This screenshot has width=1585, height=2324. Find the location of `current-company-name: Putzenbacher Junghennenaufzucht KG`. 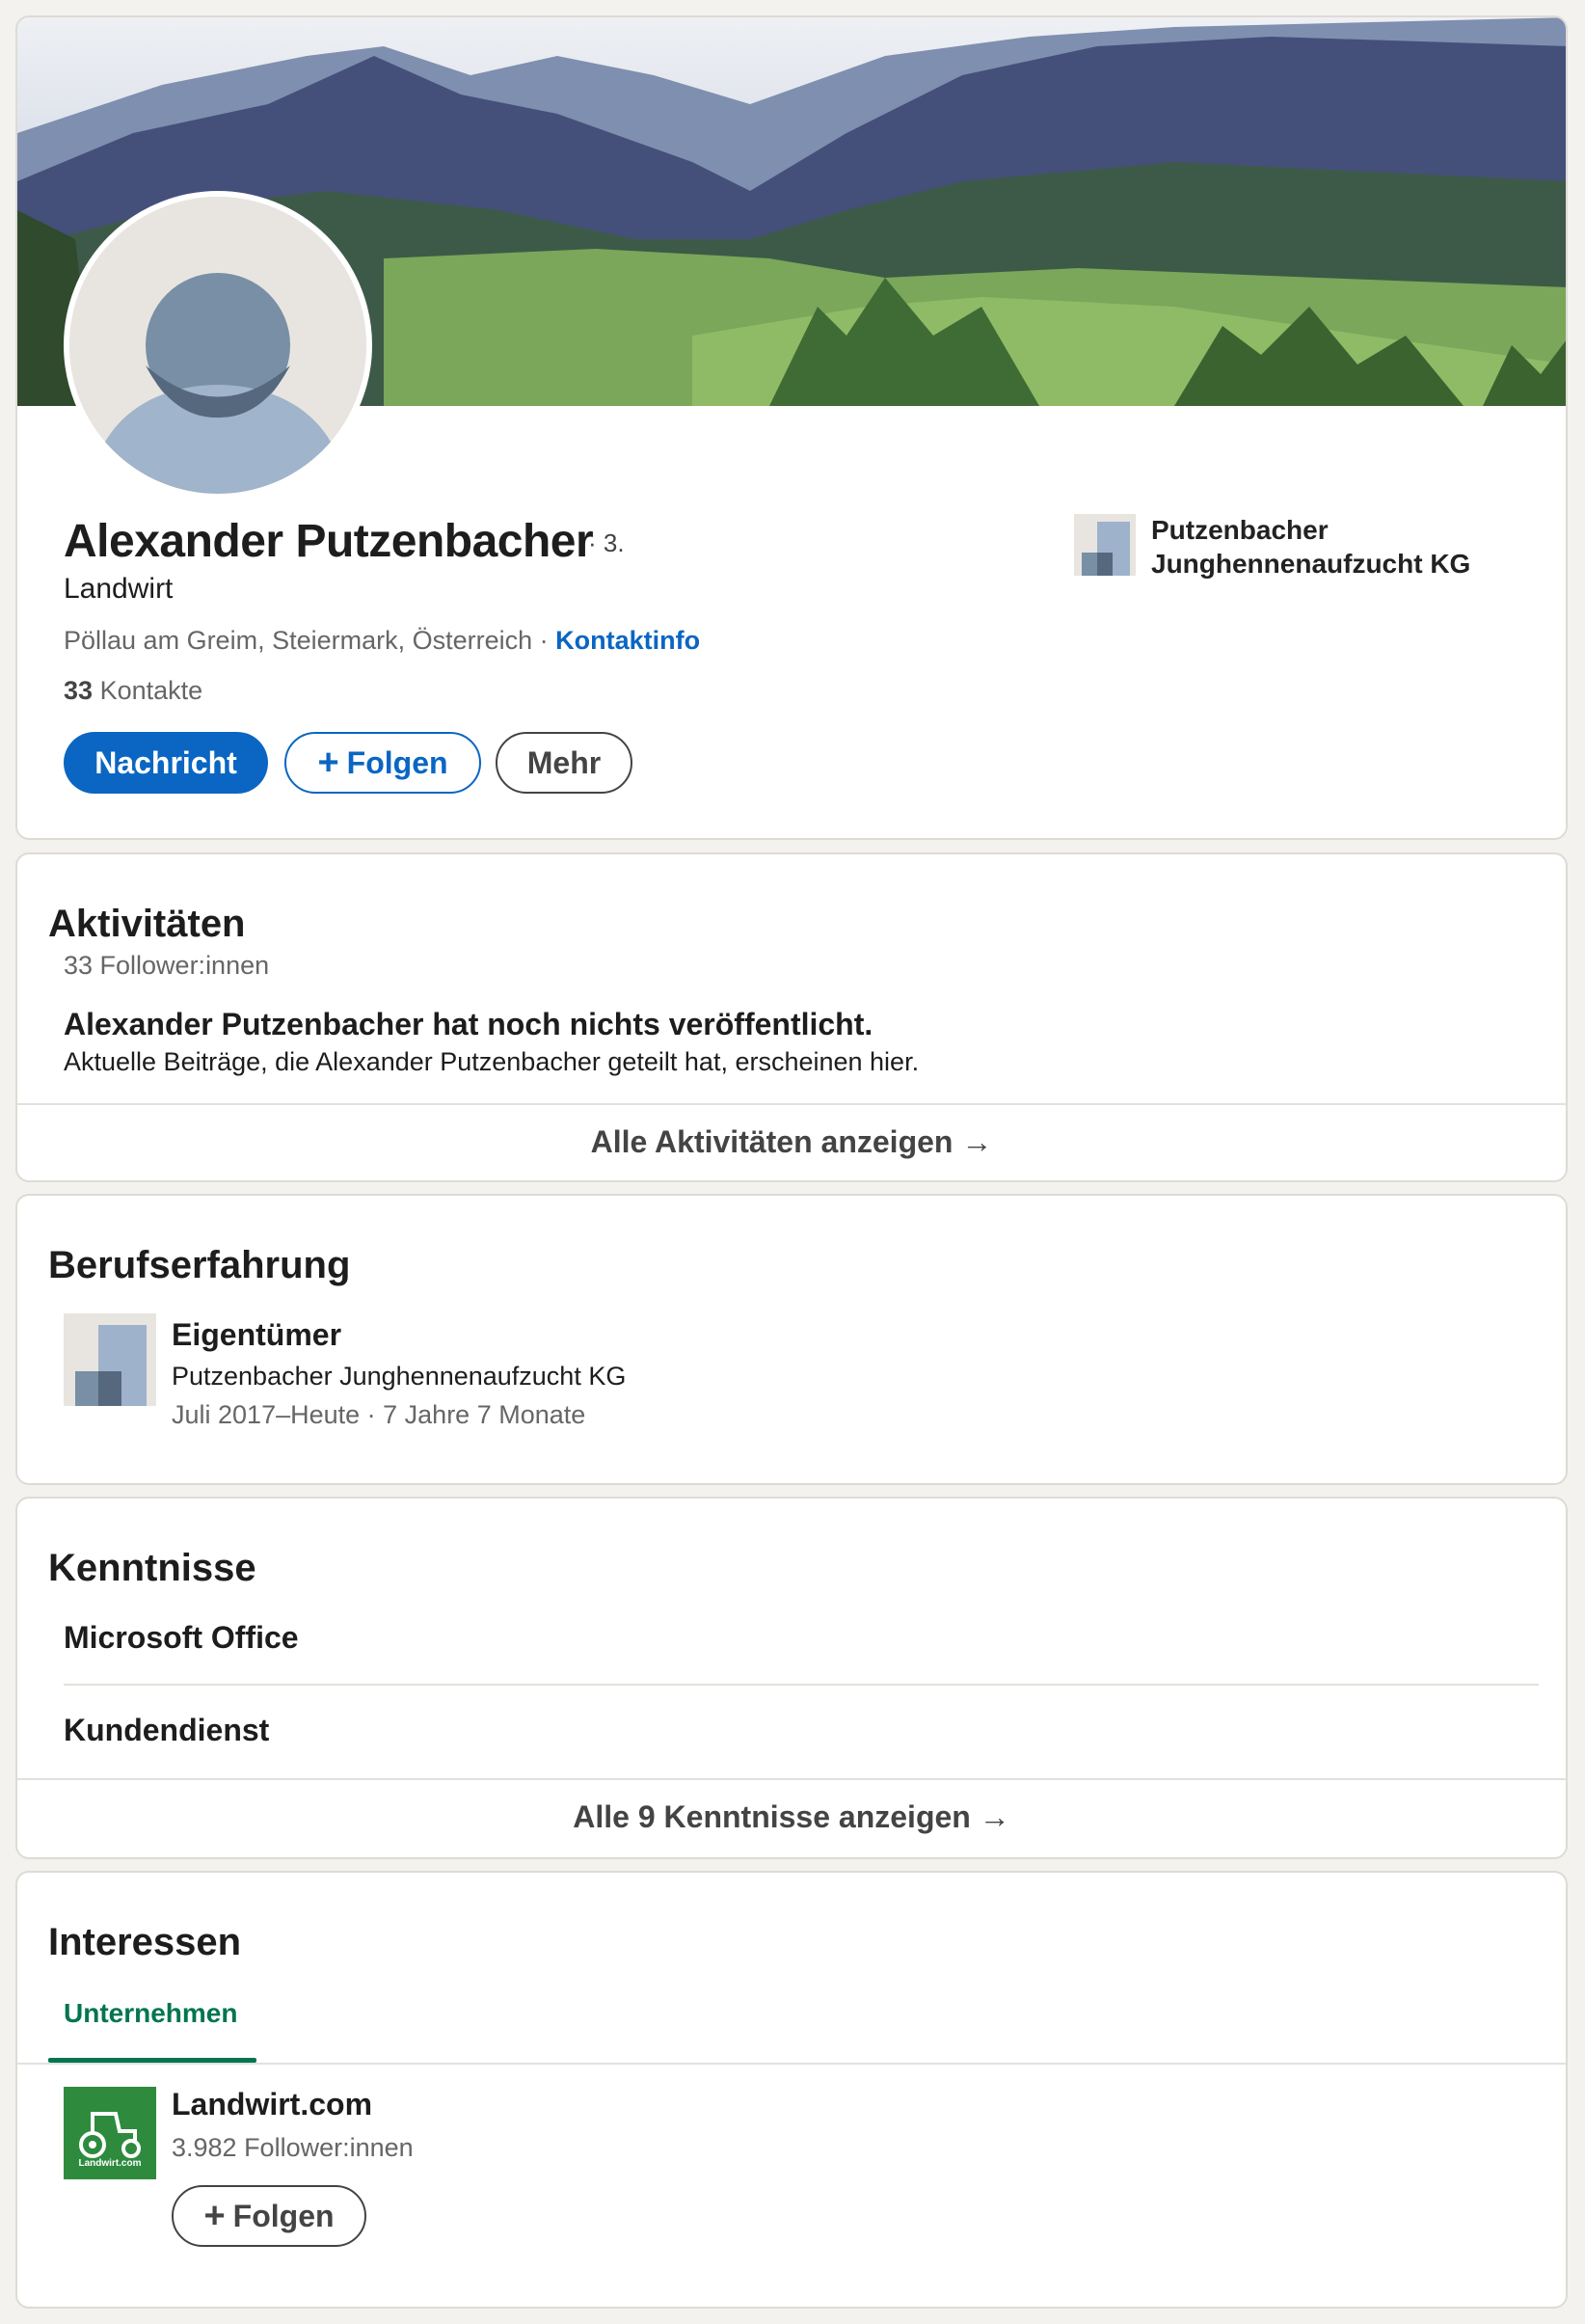

current-company-name: Putzenbacher Junghennenaufzucht KG is located at coordinates (1334, 547).